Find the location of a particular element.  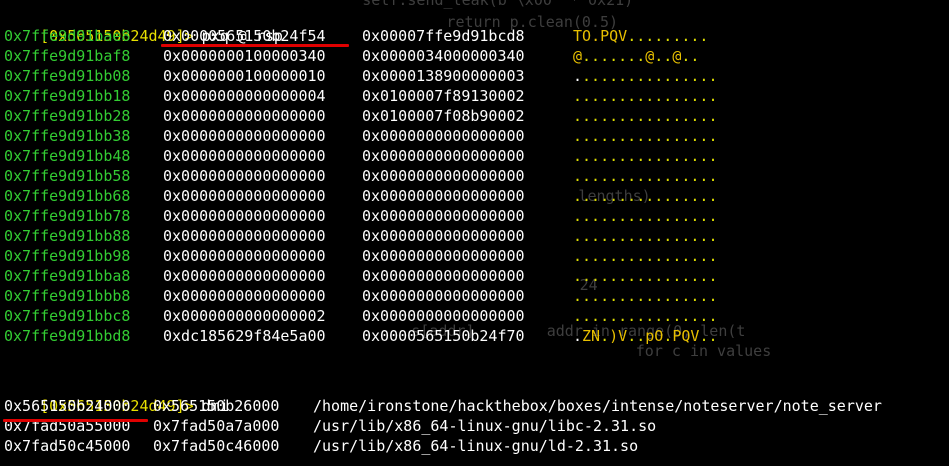

memory-address: 0x7ffe9d91bbd8 is located at coordinates (67, 336).